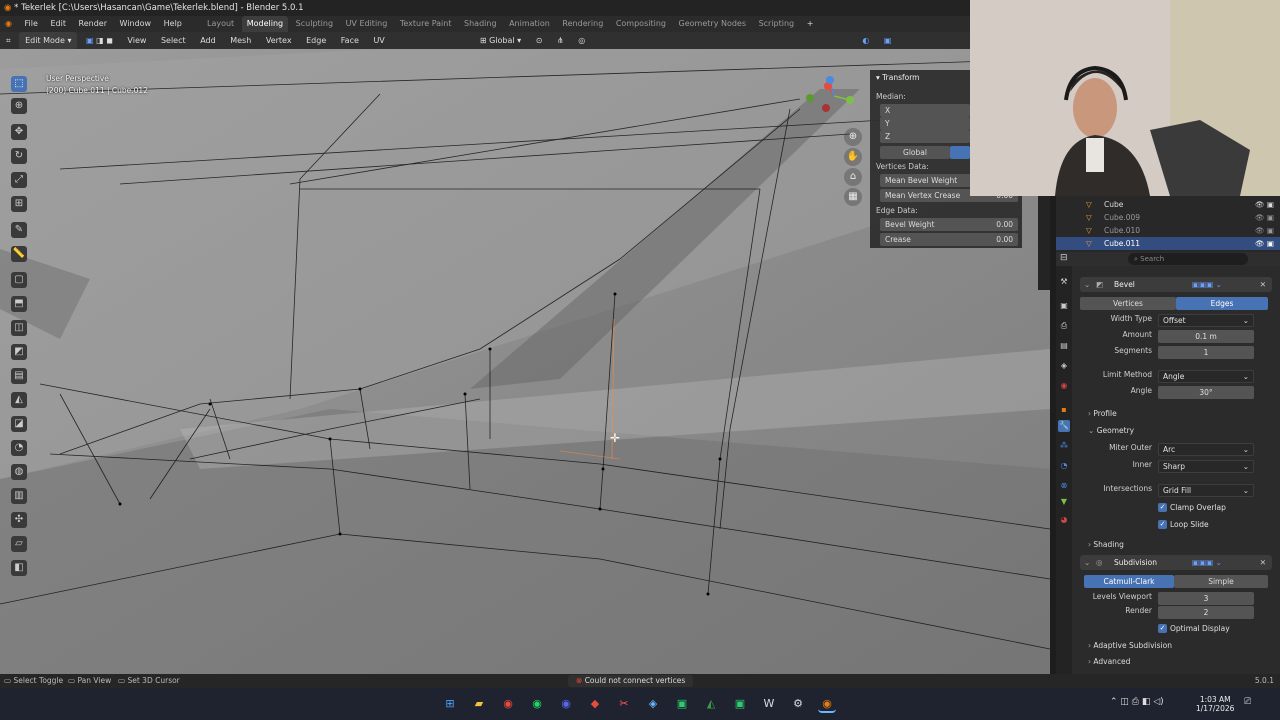 The width and height of the screenshot is (1280, 720). I want to click on smooth-tool-icon: ◍, so click(19, 472).